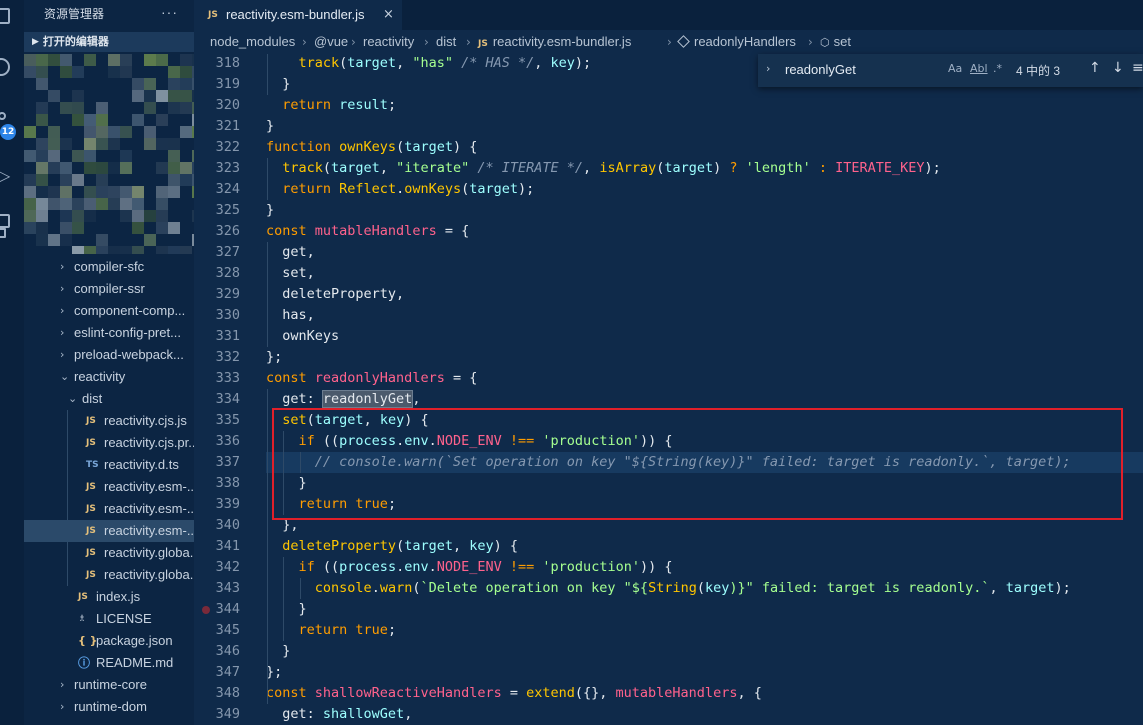  I want to click on run-debug-icon: ▷, so click(5, 175).